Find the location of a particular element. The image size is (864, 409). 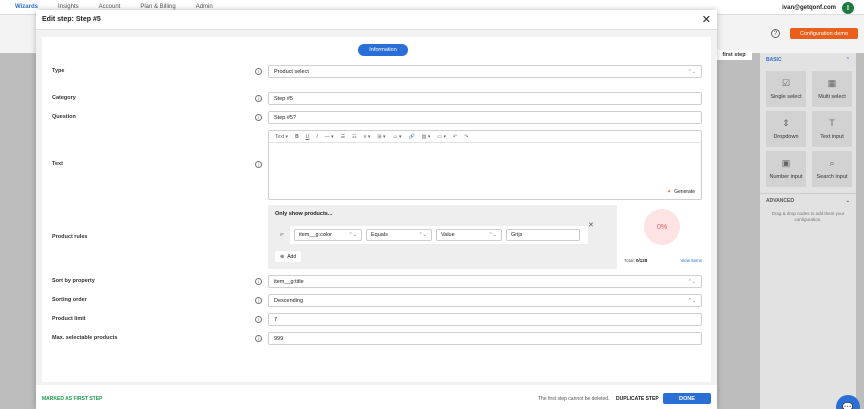

multi-select-icon: ▦ is located at coordinates (832, 82).